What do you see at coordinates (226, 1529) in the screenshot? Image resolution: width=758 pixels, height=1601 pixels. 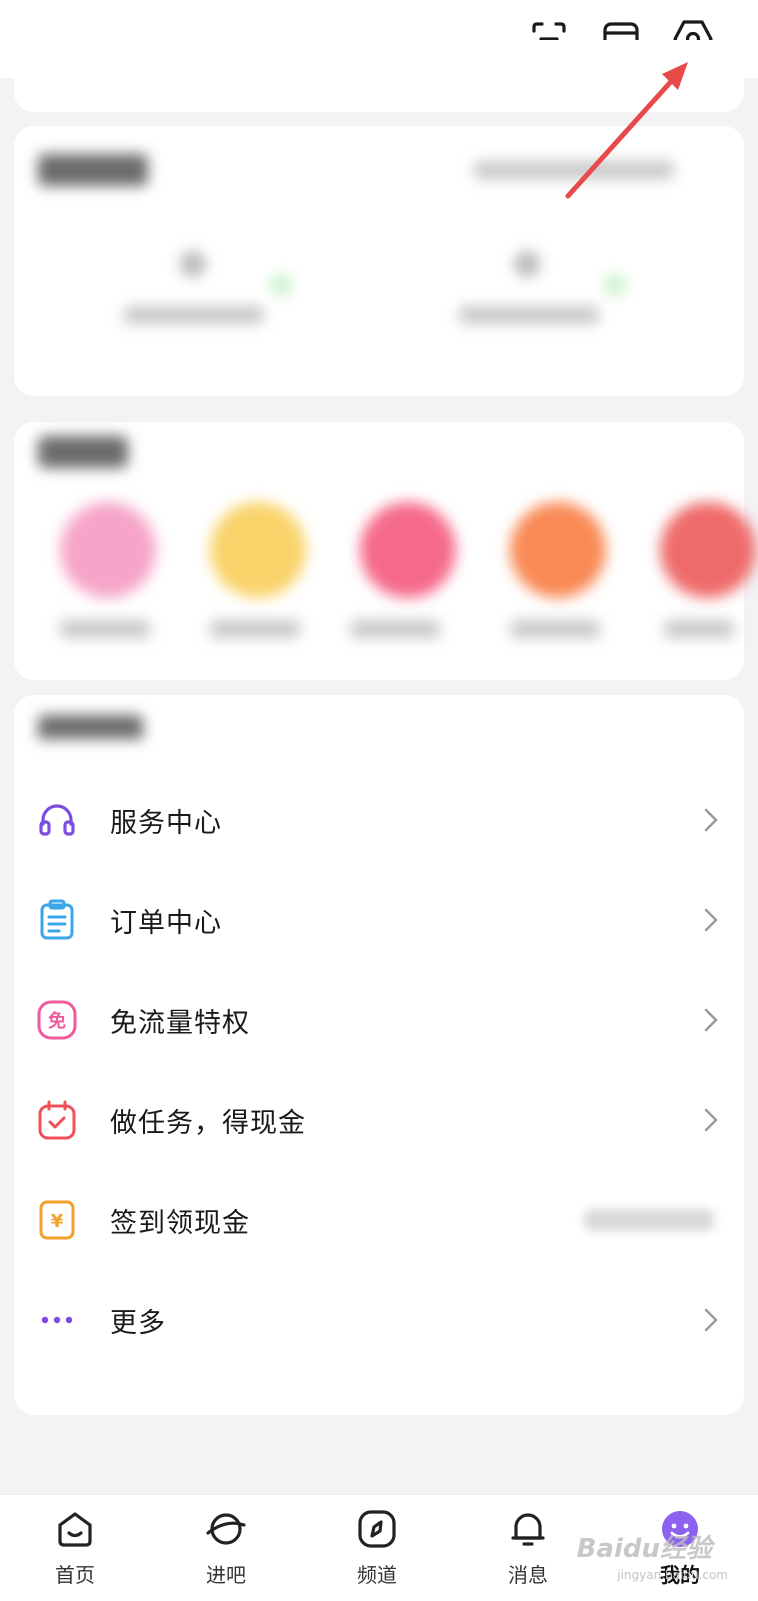 I see `planet-icon` at bounding box center [226, 1529].